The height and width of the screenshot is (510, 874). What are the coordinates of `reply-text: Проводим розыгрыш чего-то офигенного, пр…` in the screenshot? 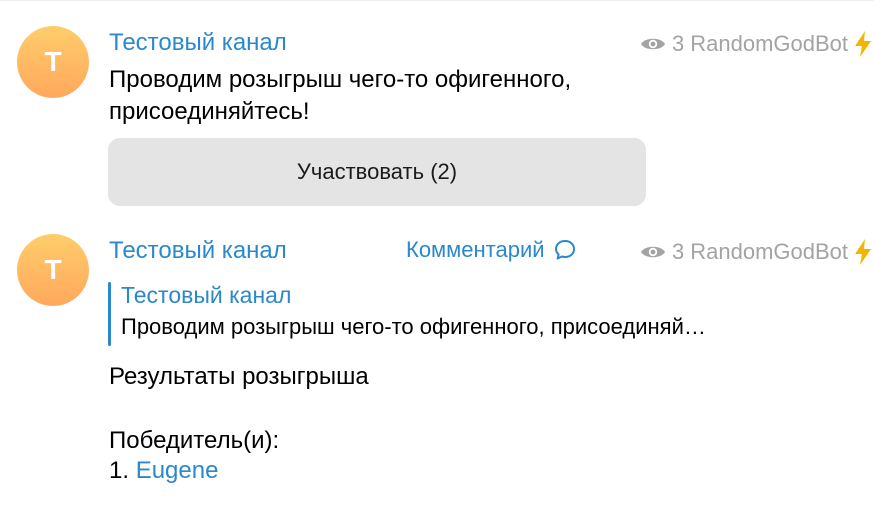 It's located at (413, 326).